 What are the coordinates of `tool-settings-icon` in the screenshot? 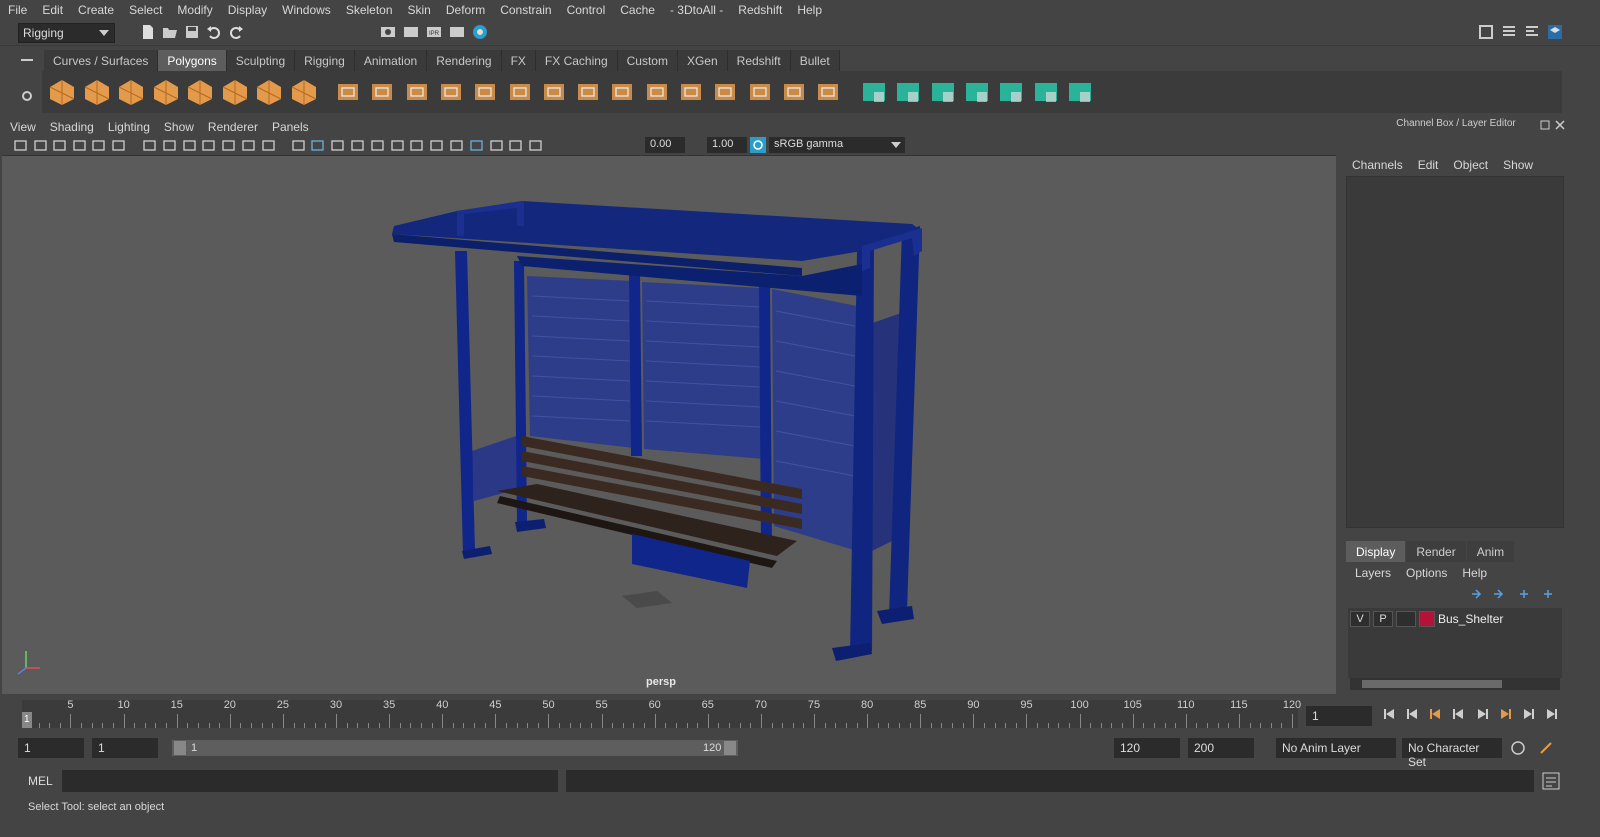 It's located at (1532, 32).